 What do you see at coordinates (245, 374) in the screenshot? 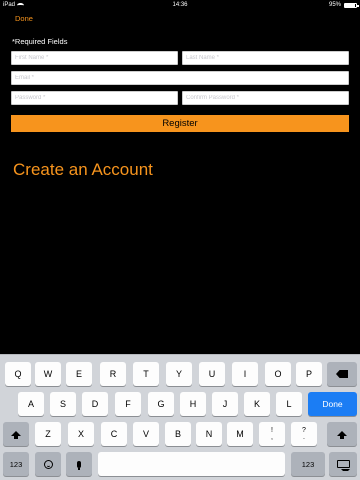
I see `key-i: I` at bounding box center [245, 374].